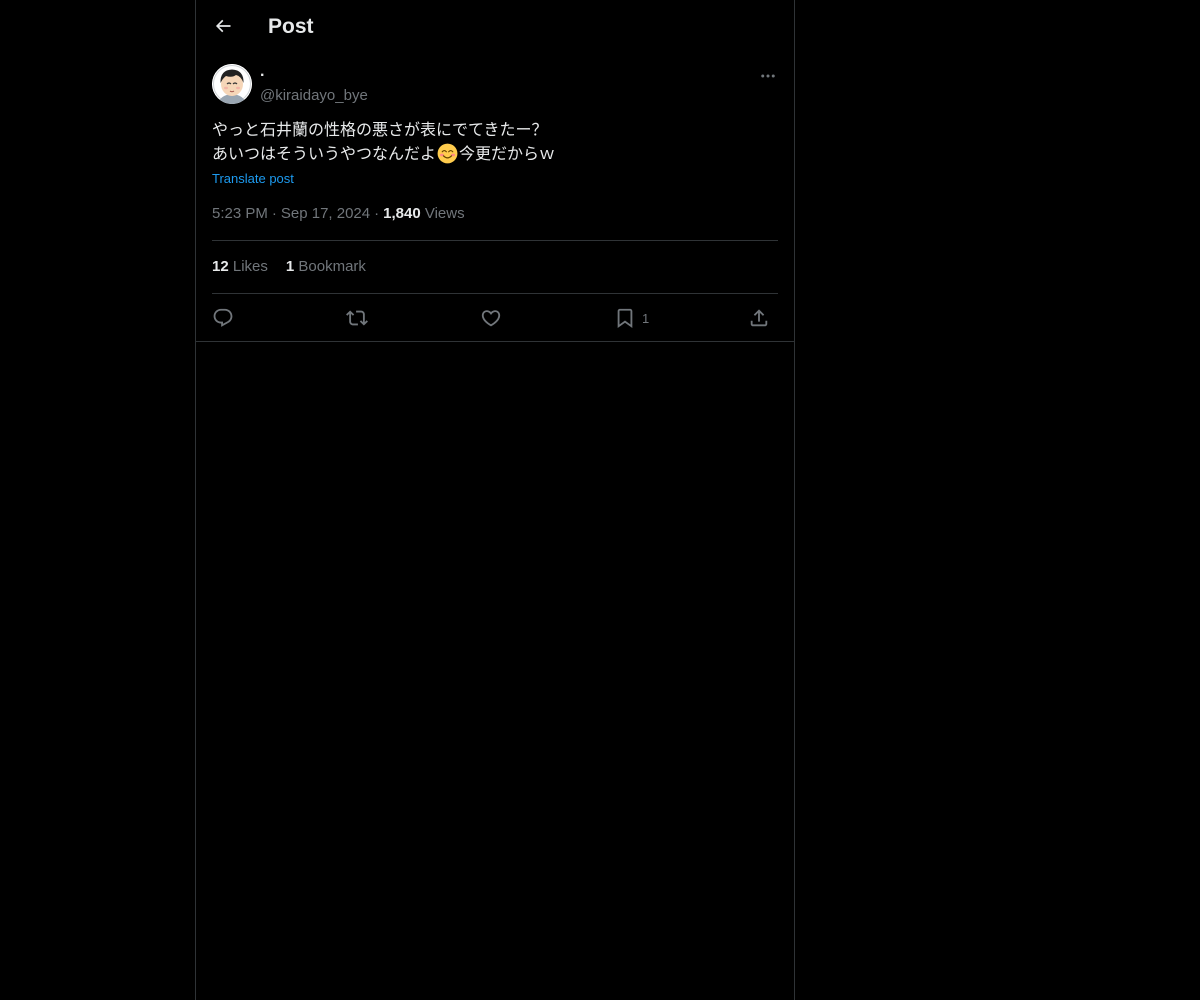  Describe the element at coordinates (325, 213) in the screenshot. I see `post-date: Sep 17, 2024` at that location.